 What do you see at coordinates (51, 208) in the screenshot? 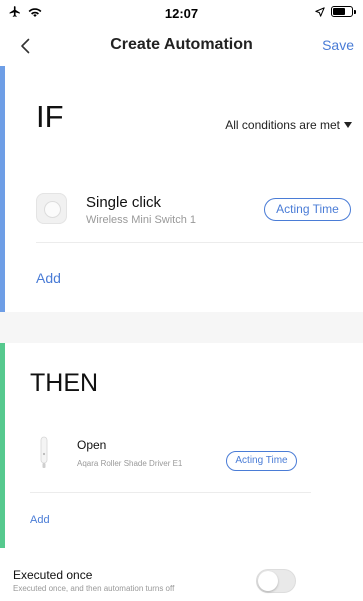
I see `mini-switch-icon` at bounding box center [51, 208].